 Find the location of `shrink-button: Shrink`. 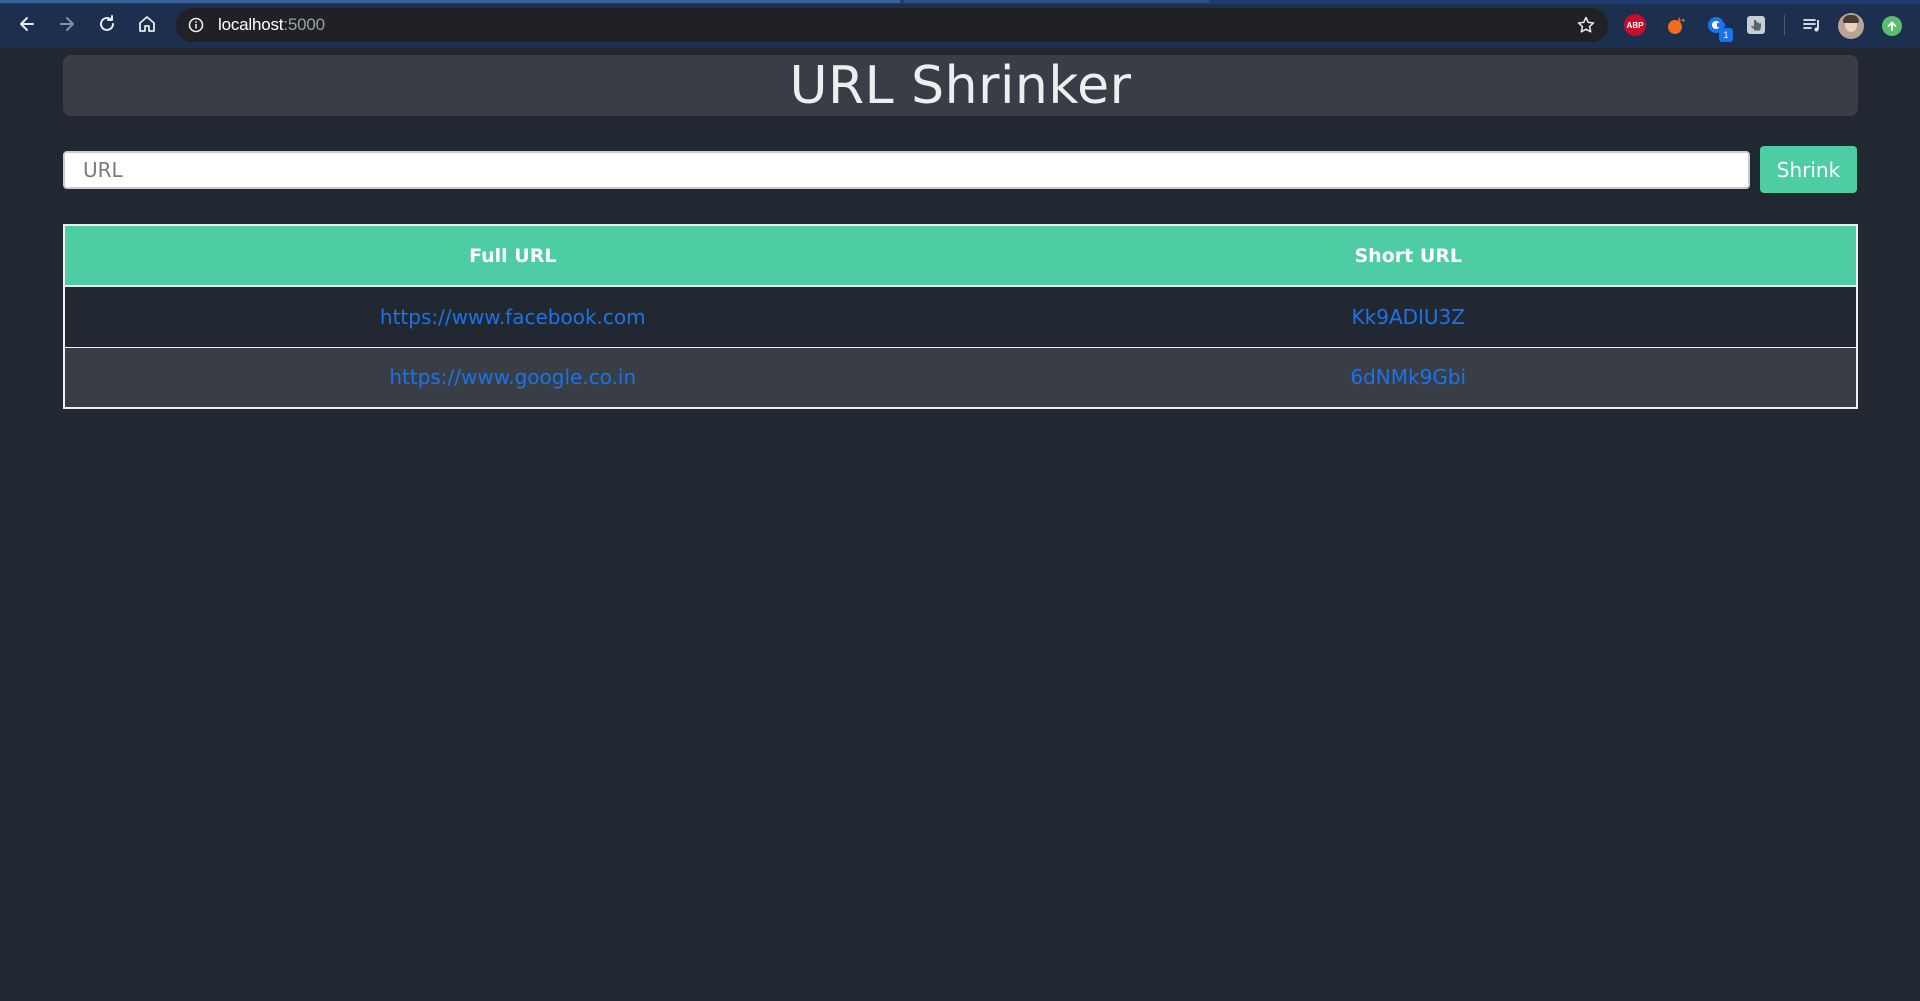

shrink-button: Shrink is located at coordinates (1808, 169).